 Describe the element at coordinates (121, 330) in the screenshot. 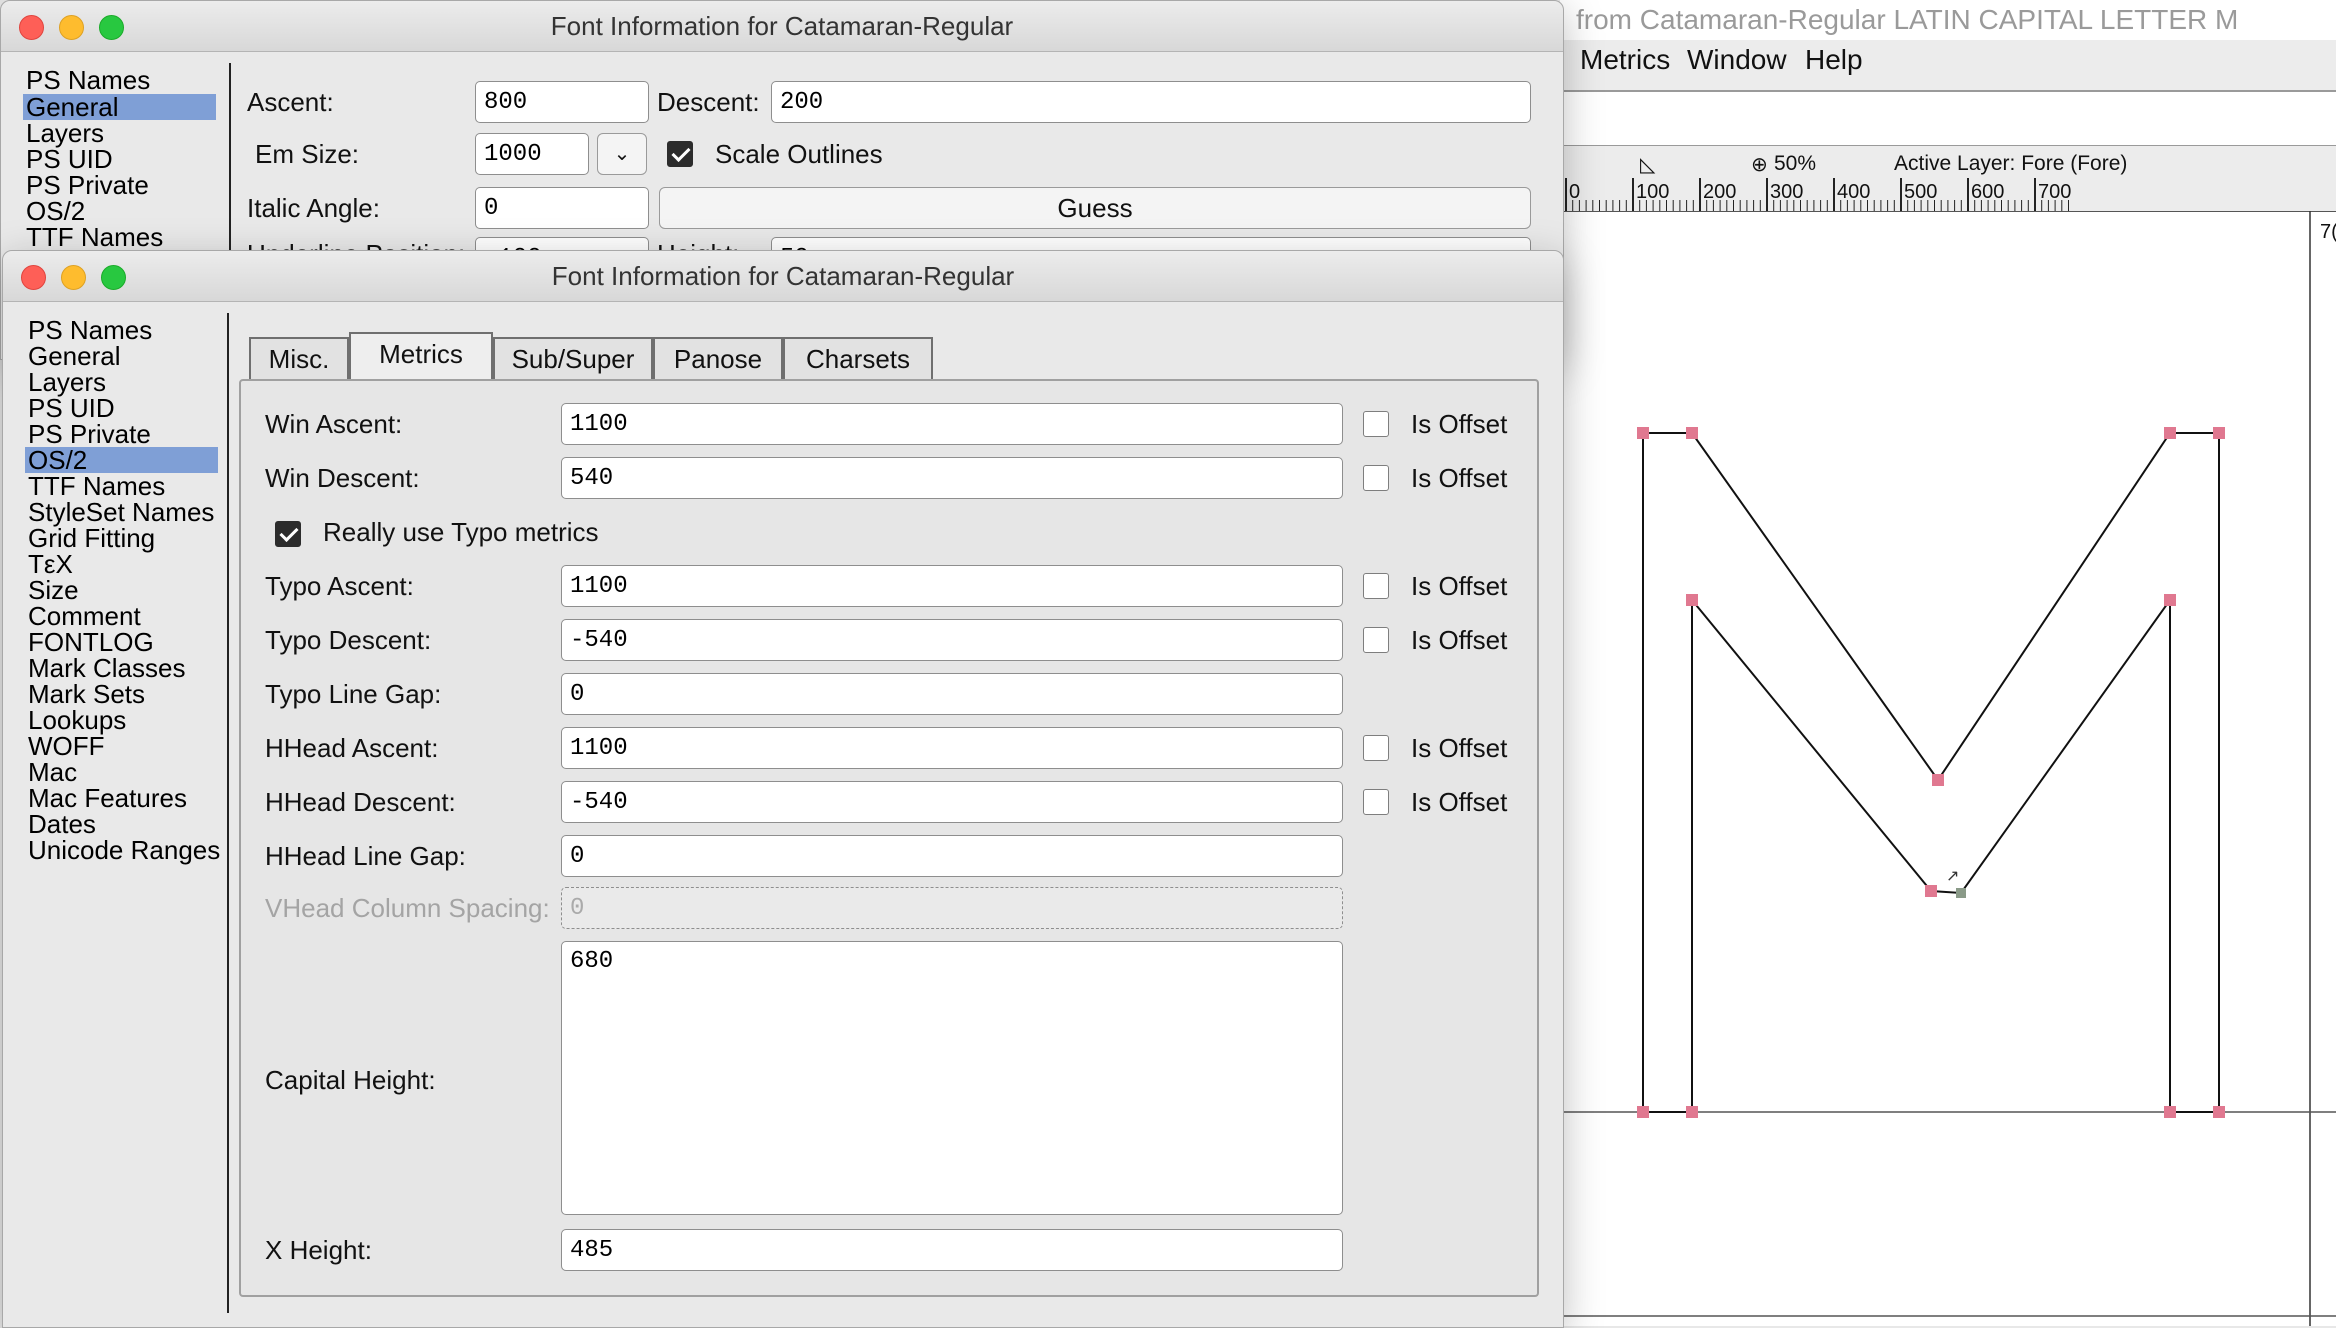

I see `category-ps-names: PS Names` at that location.